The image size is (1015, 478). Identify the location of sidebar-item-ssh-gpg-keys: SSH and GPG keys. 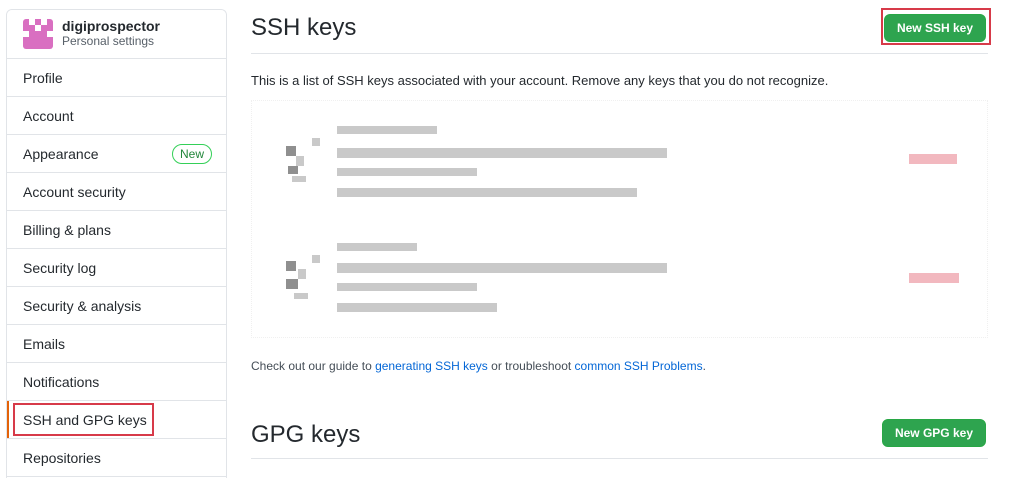
(116, 420).